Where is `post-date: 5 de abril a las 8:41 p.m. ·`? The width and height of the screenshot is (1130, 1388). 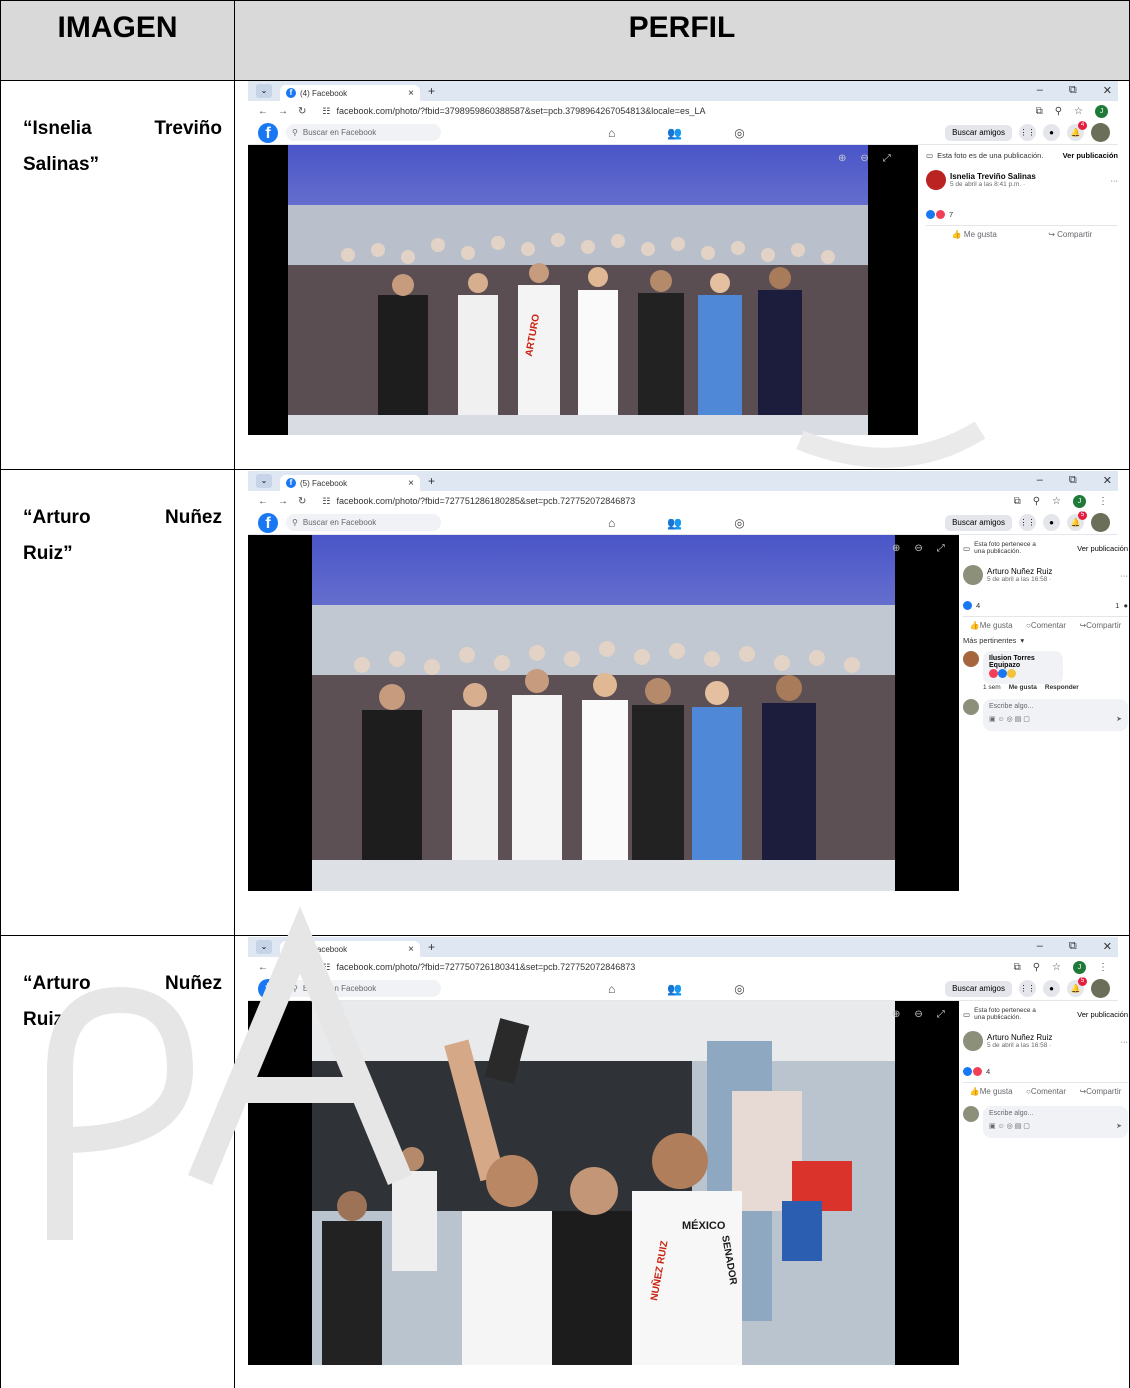 post-date: 5 de abril a las 8:41 p.m. · is located at coordinates (993, 184).